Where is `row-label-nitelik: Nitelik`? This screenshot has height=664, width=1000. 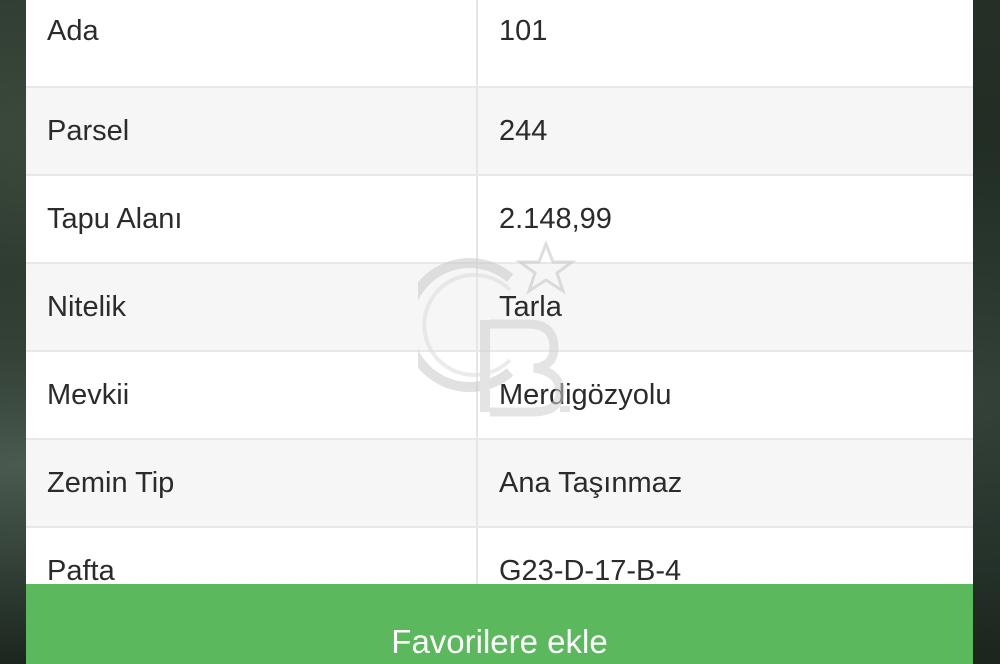
row-label-nitelik: Nitelik is located at coordinates (252, 307).